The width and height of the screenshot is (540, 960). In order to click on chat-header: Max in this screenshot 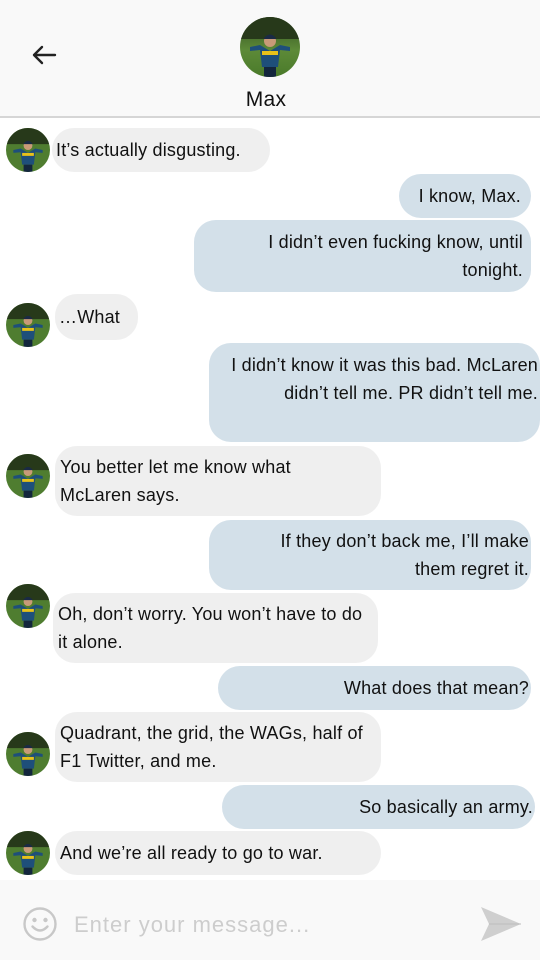, I will do `click(270, 59)`.